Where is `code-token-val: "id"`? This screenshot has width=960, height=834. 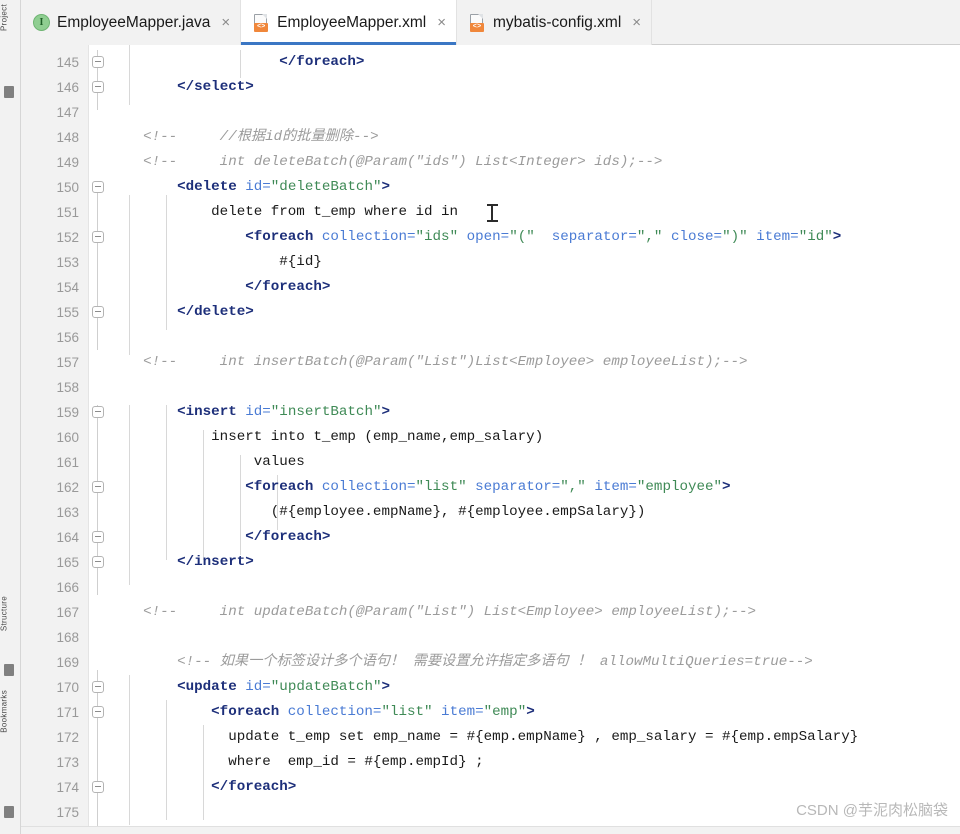
code-token-val: "id" is located at coordinates (815, 237).